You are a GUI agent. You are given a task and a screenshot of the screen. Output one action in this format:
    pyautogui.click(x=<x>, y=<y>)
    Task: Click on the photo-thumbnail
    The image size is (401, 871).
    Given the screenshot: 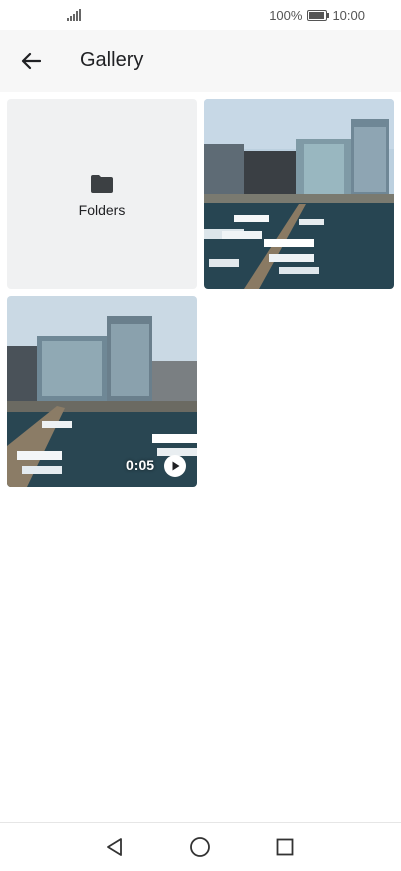 What is the action you would take?
    pyautogui.click(x=299, y=194)
    